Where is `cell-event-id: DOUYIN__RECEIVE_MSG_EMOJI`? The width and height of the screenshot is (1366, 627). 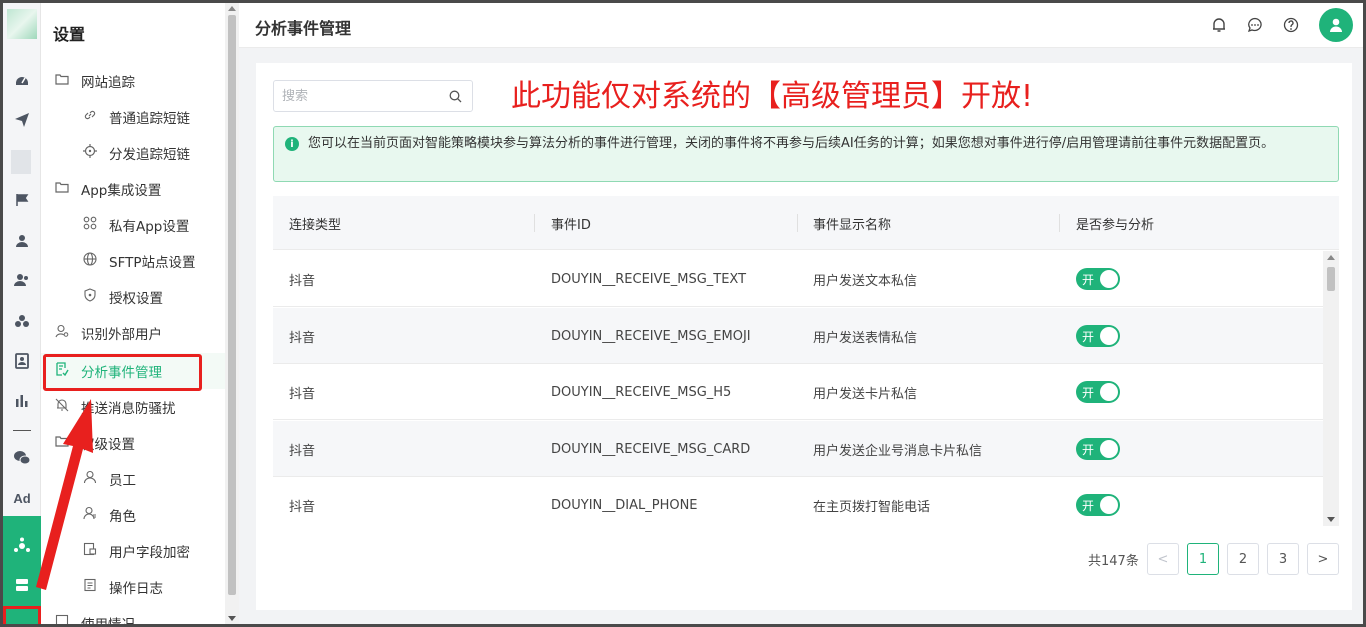
cell-event-id: DOUYIN__RECEIVE_MSG_EMOJI is located at coordinates (651, 336).